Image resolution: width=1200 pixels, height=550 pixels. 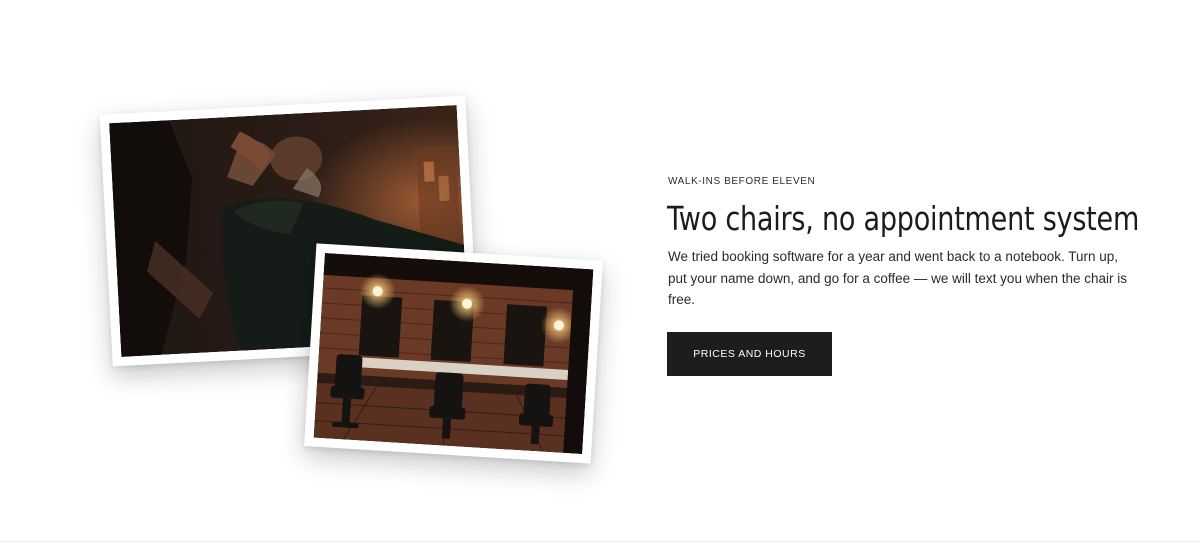 I want to click on barbershop-interior-image, so click(x=453, y=353).